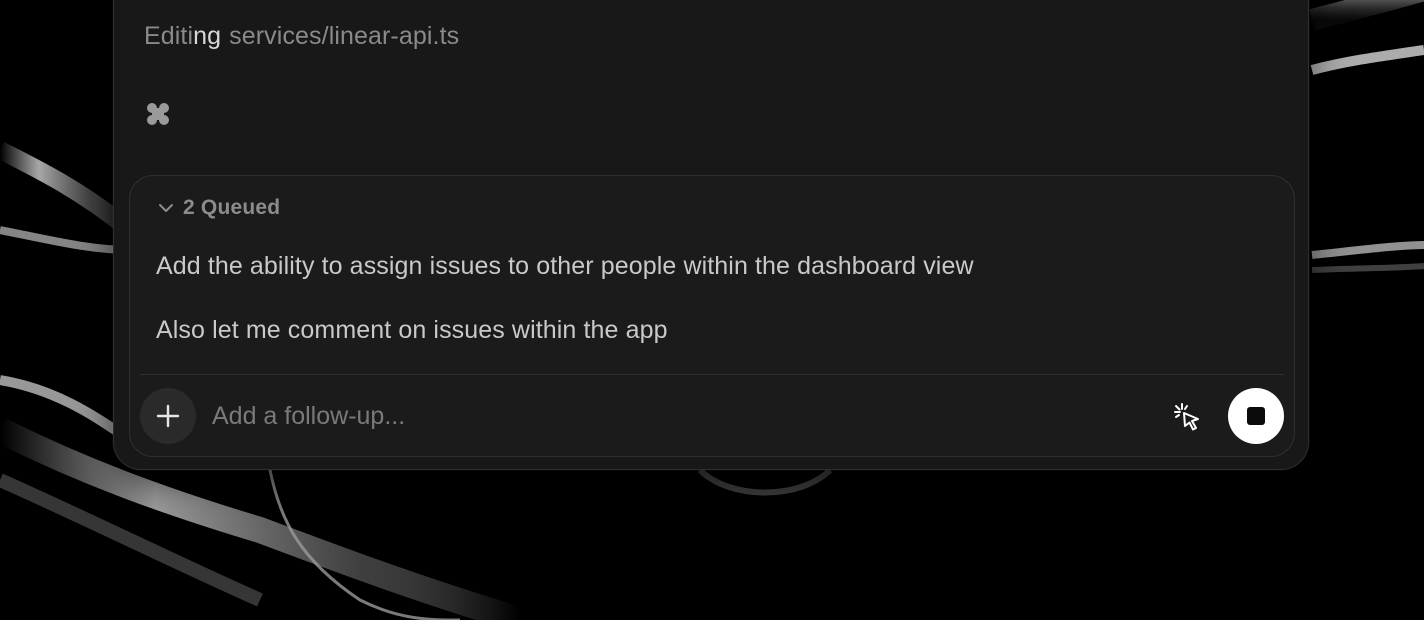 The height and width of the screenshot is (620, 1424). Describe the element at coordinates (662, 416) in the screenshot. I see `follow-up-input` at that location.